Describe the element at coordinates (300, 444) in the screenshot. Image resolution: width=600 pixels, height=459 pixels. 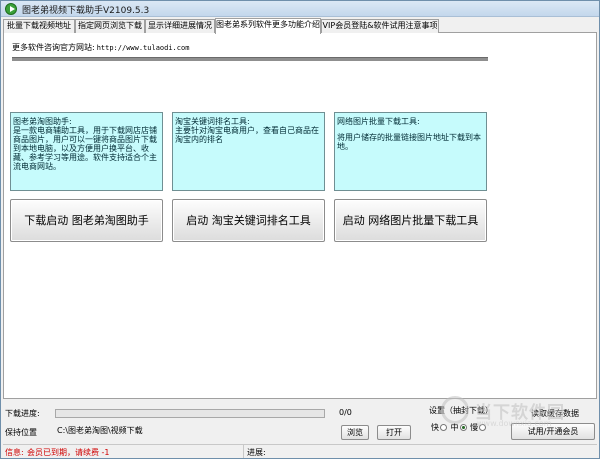
I see `status-divider` at that location.